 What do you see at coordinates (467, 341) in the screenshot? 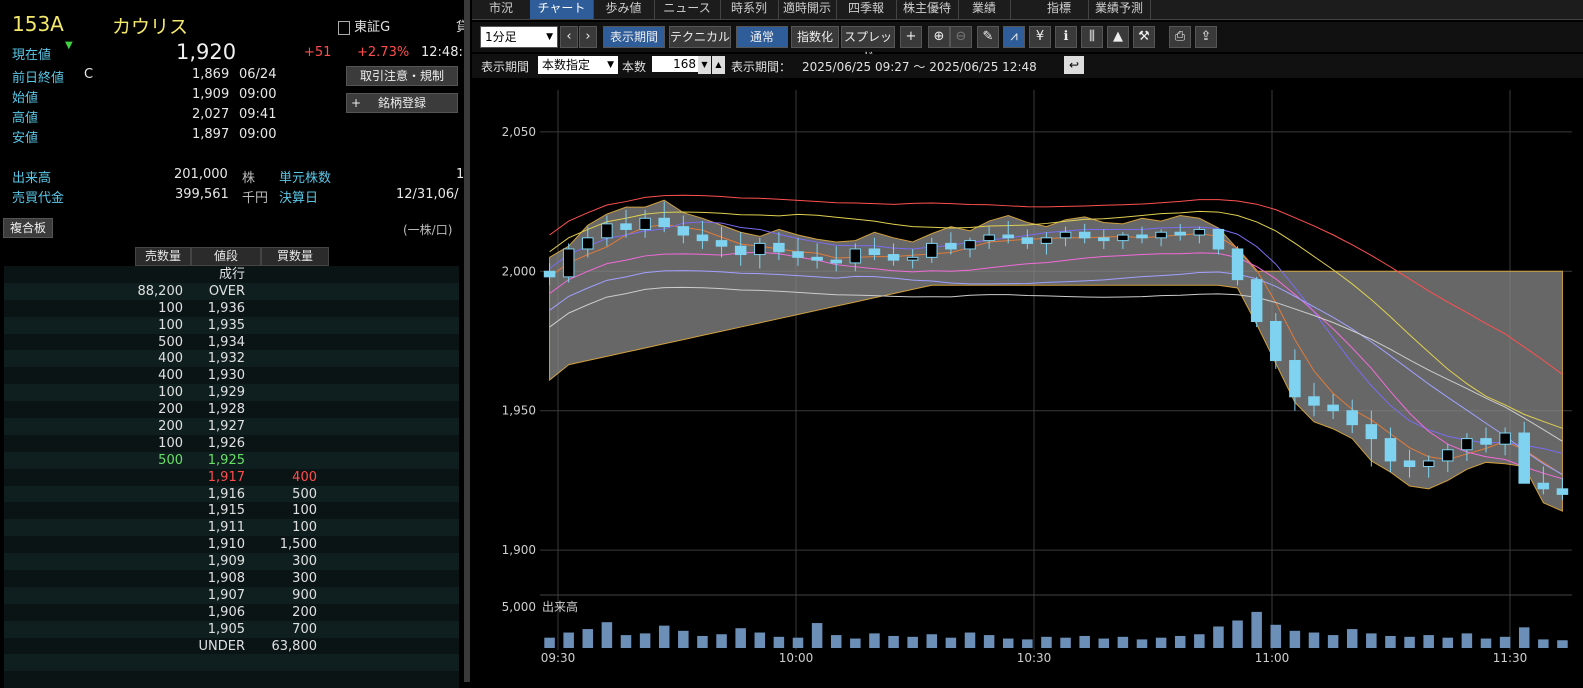
I see `panel-divider` at bounding box center [467, 341].